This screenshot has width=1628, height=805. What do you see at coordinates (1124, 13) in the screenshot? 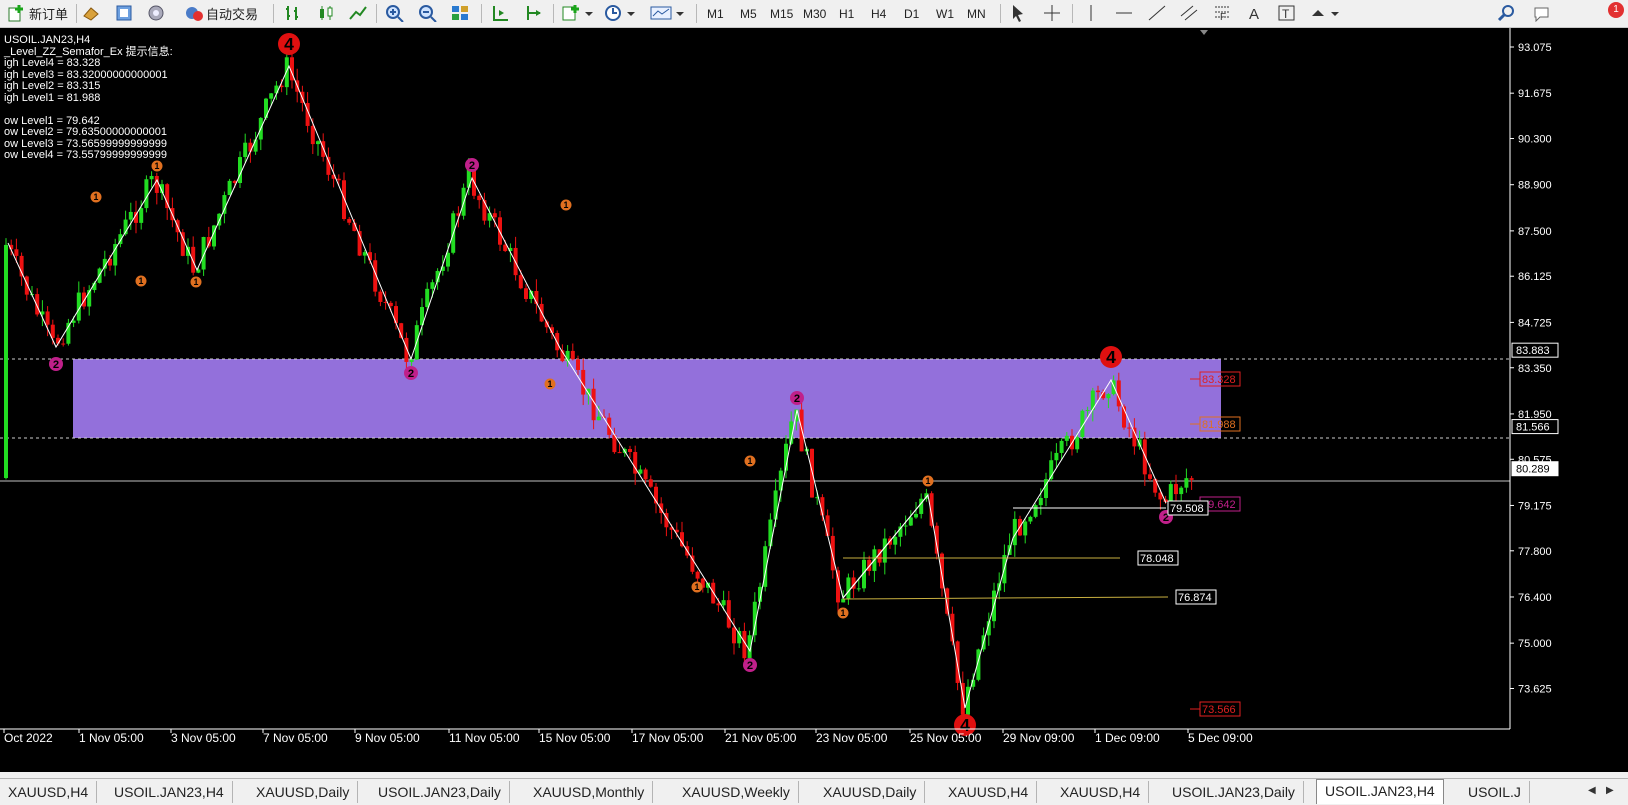
I see `horizontal-line-icon` at bounding box center [1124, 13].